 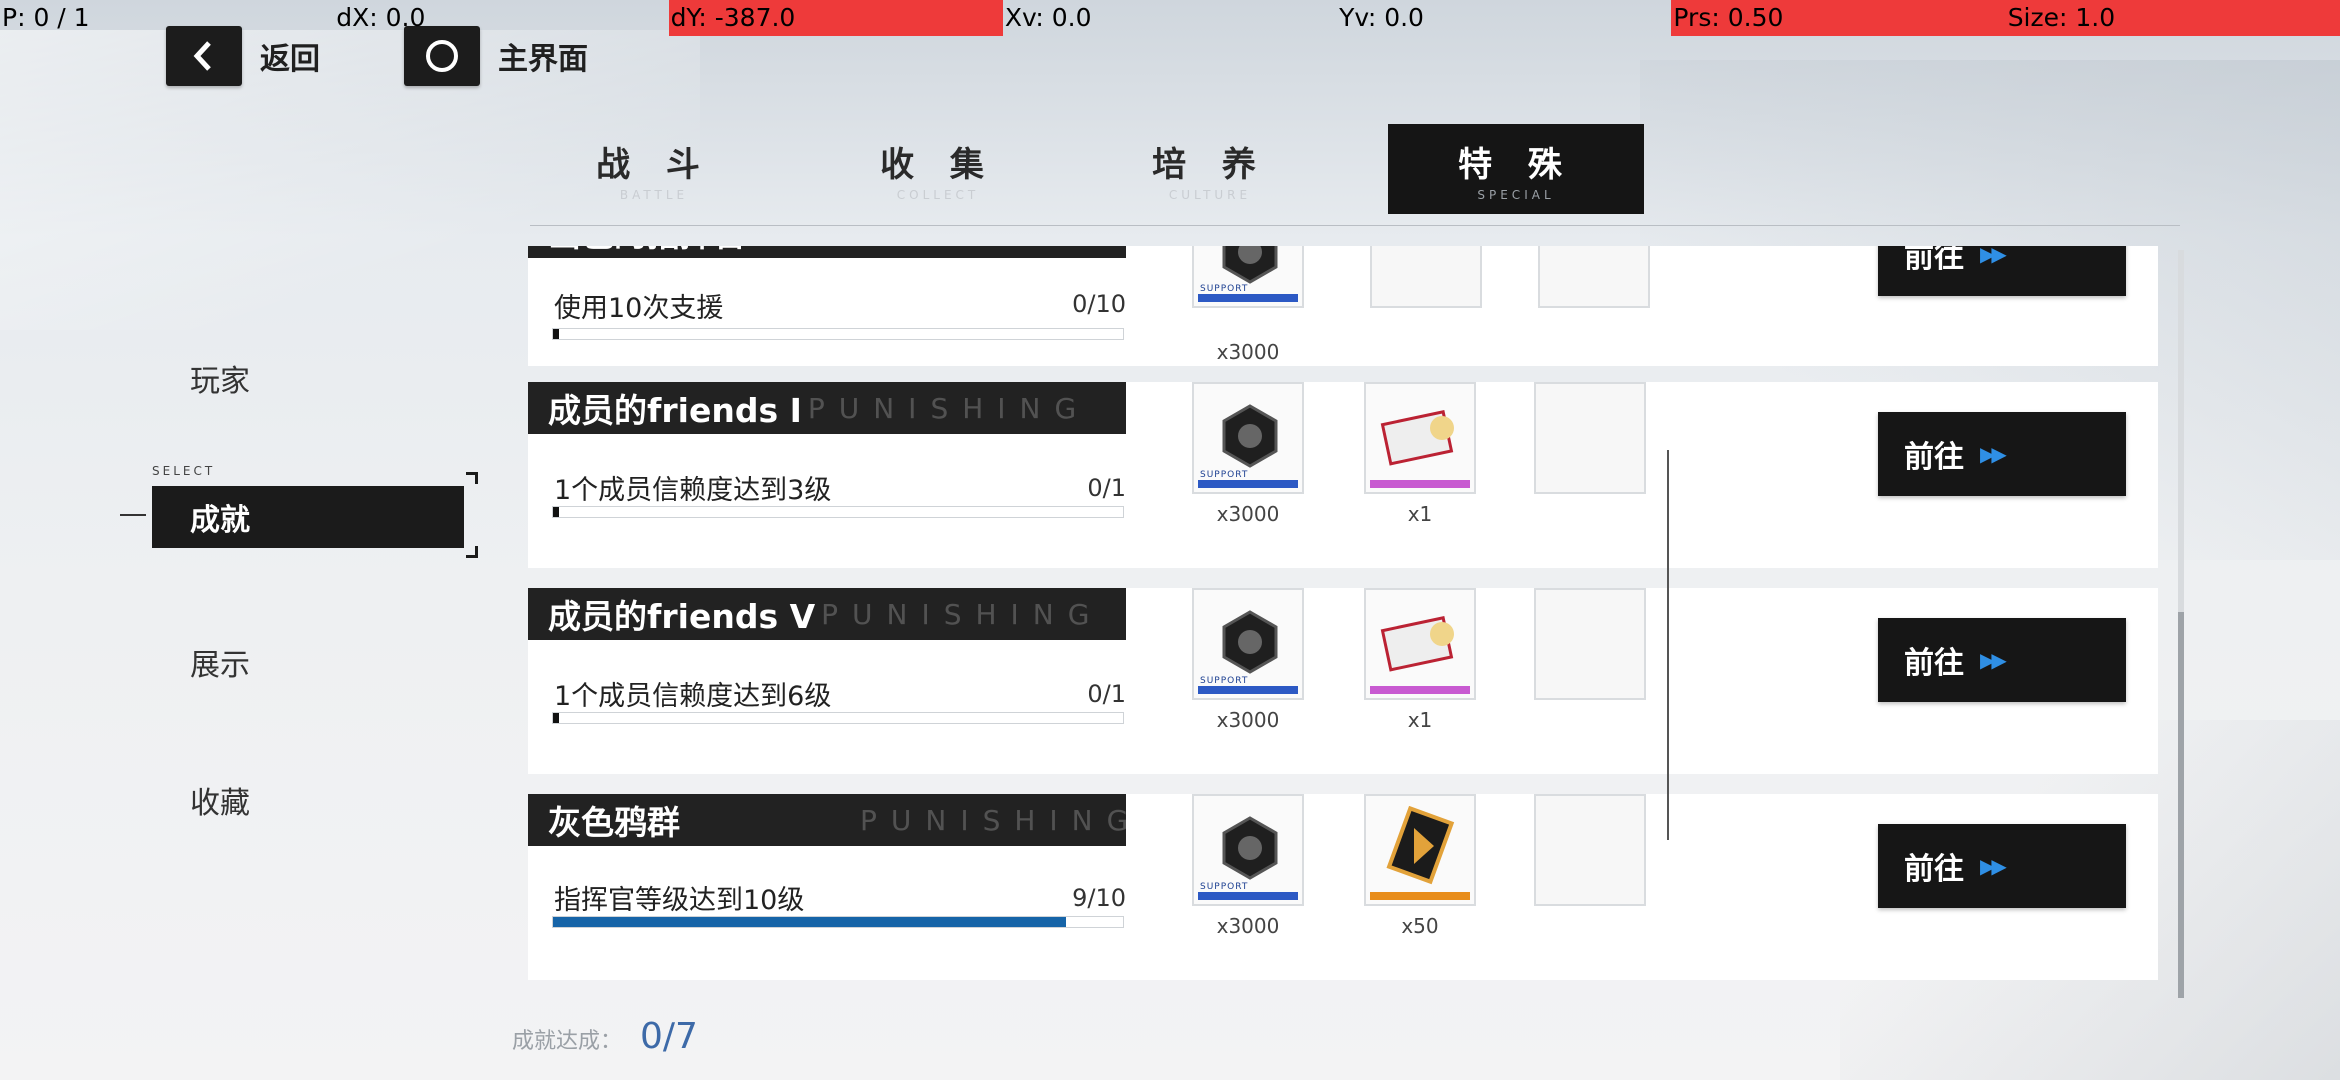 What do you see at coordinates (1099, 304) in the screenshot?
I see `progress-text: 0/10` at bounding box center [1099, 304].